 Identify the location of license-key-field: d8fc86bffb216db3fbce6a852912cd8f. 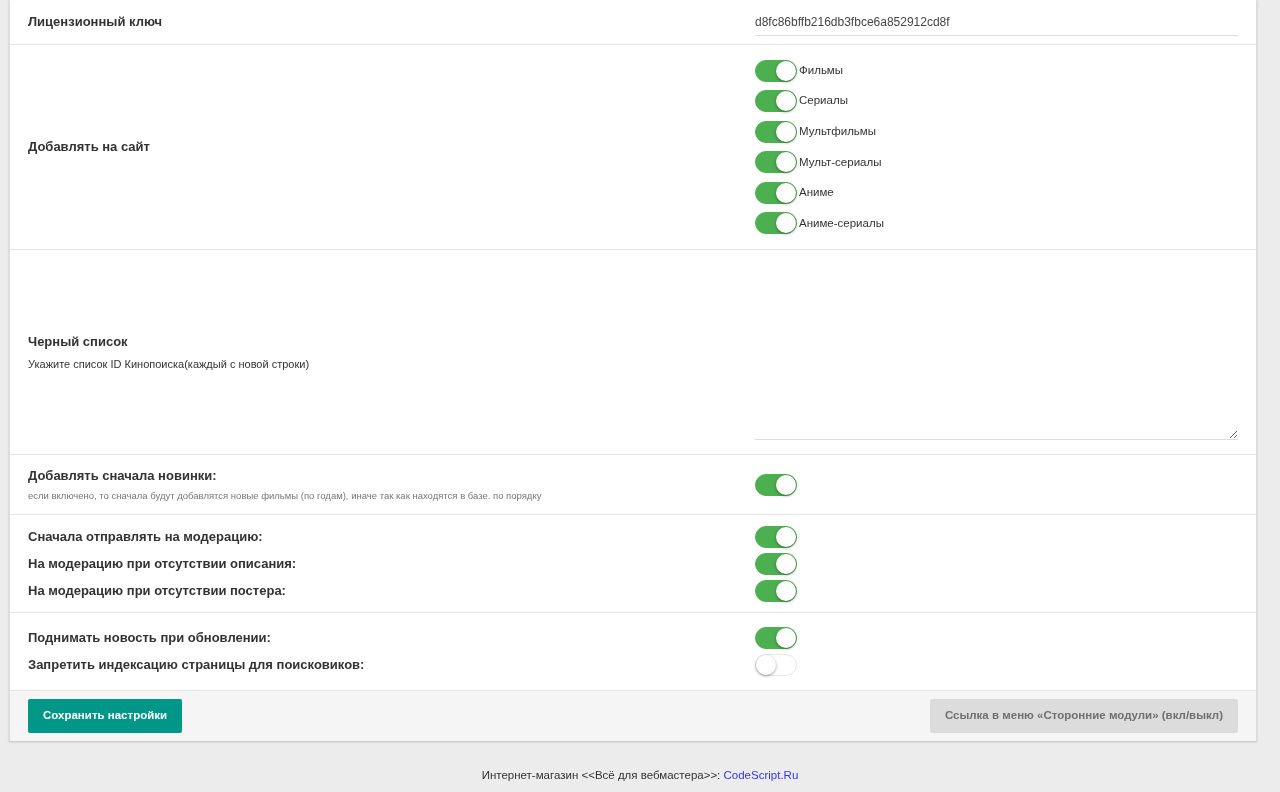
(996, 22).